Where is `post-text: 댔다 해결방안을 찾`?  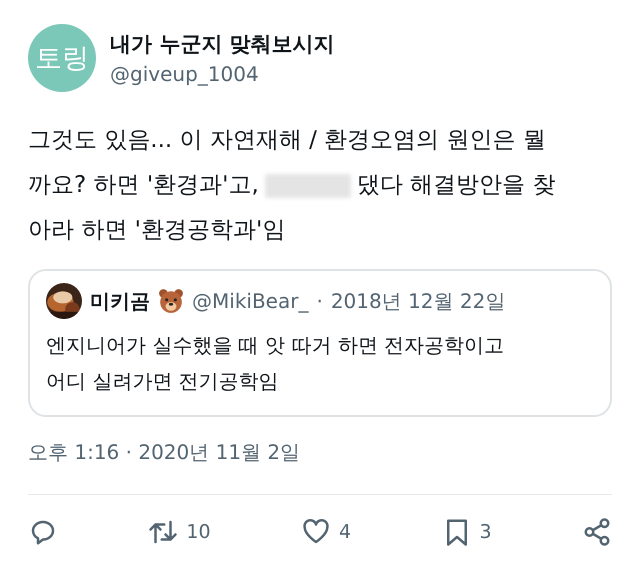
post-text: 댔다 해결방안을 찾 is located at coordinates (456, 185).